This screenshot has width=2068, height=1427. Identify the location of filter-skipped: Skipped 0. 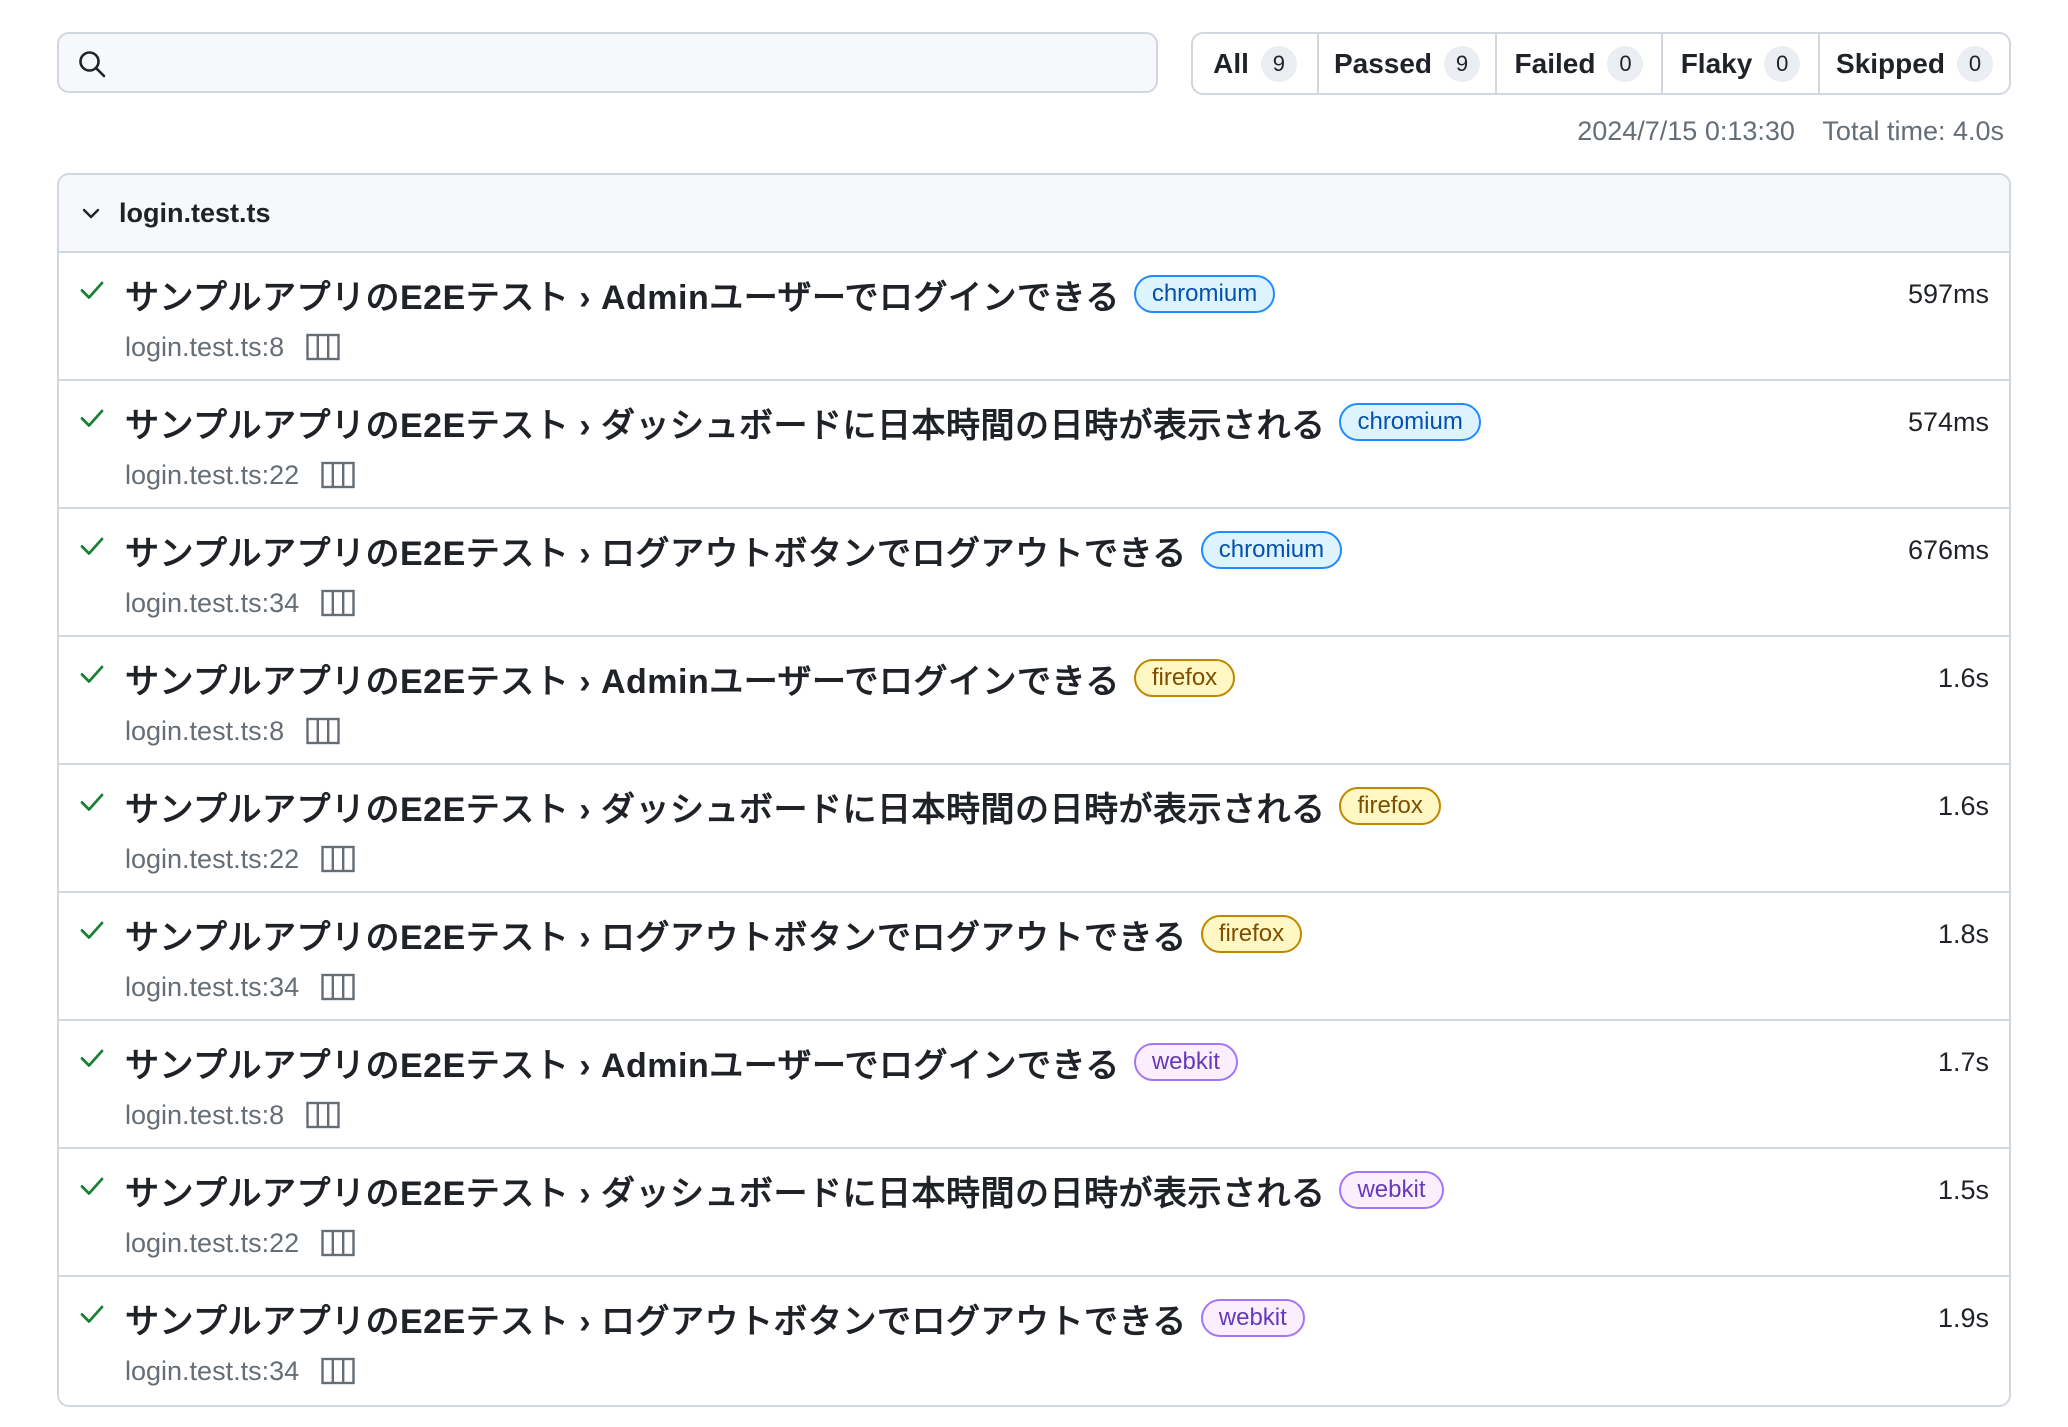
(1914, 63).